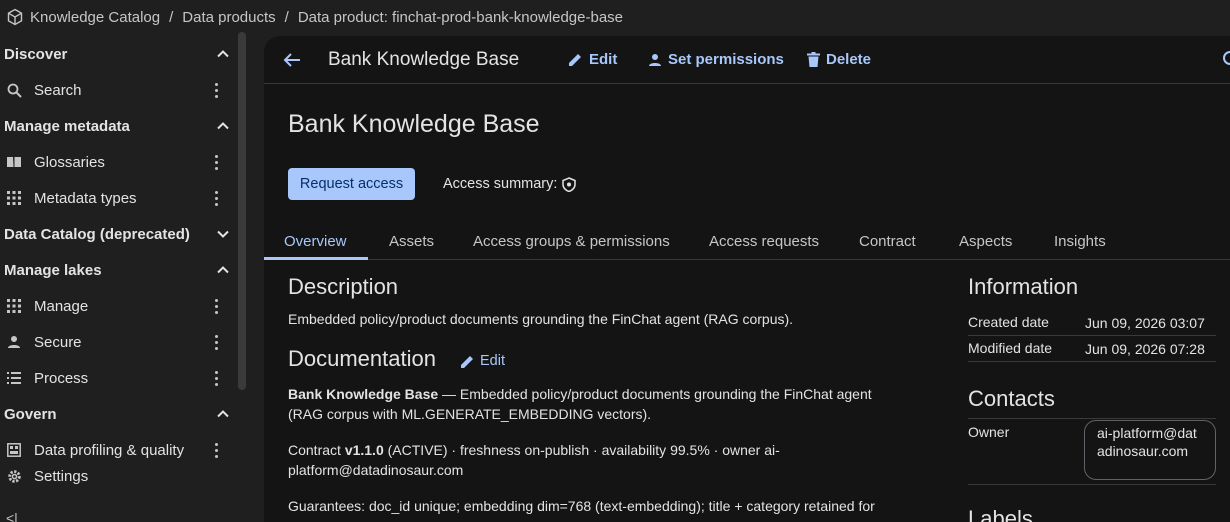 This screenshot has height=522, width=1230. Describe the element at coordinates (14, 162) in the screenshot. I see `book-icon` at that location.